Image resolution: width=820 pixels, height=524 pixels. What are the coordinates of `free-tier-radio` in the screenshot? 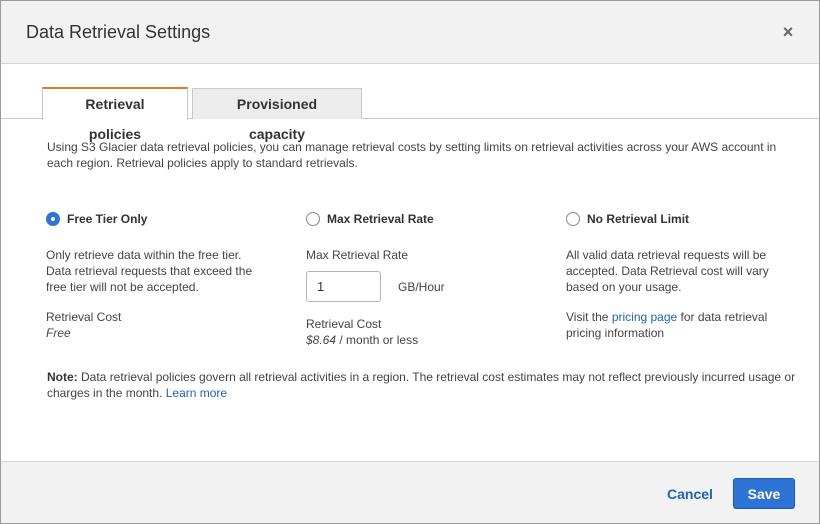 It's located at (53, 219).